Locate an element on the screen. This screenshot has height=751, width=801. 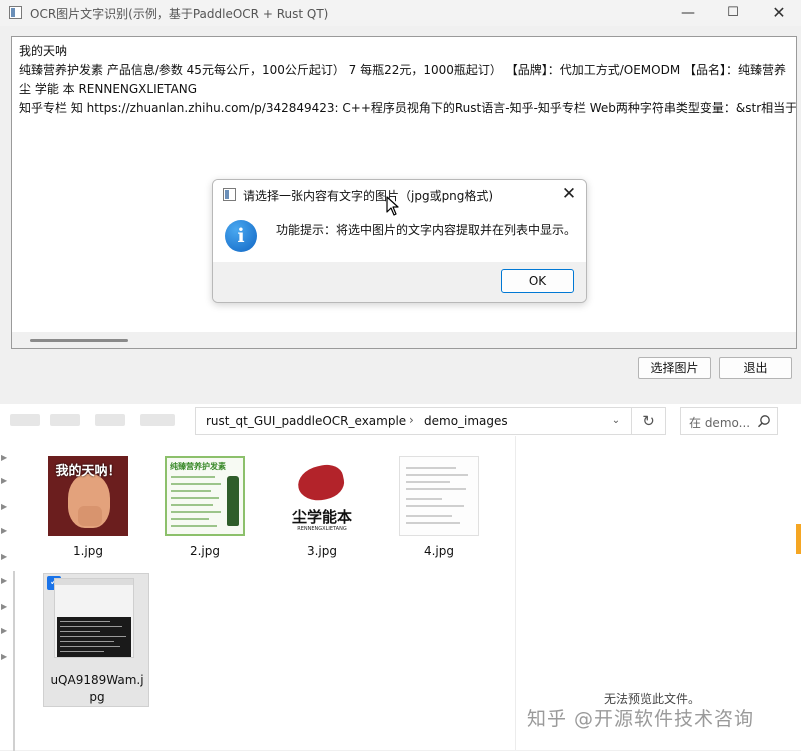
select-image-button: 选择图片 is located at coordinates (674, 368).